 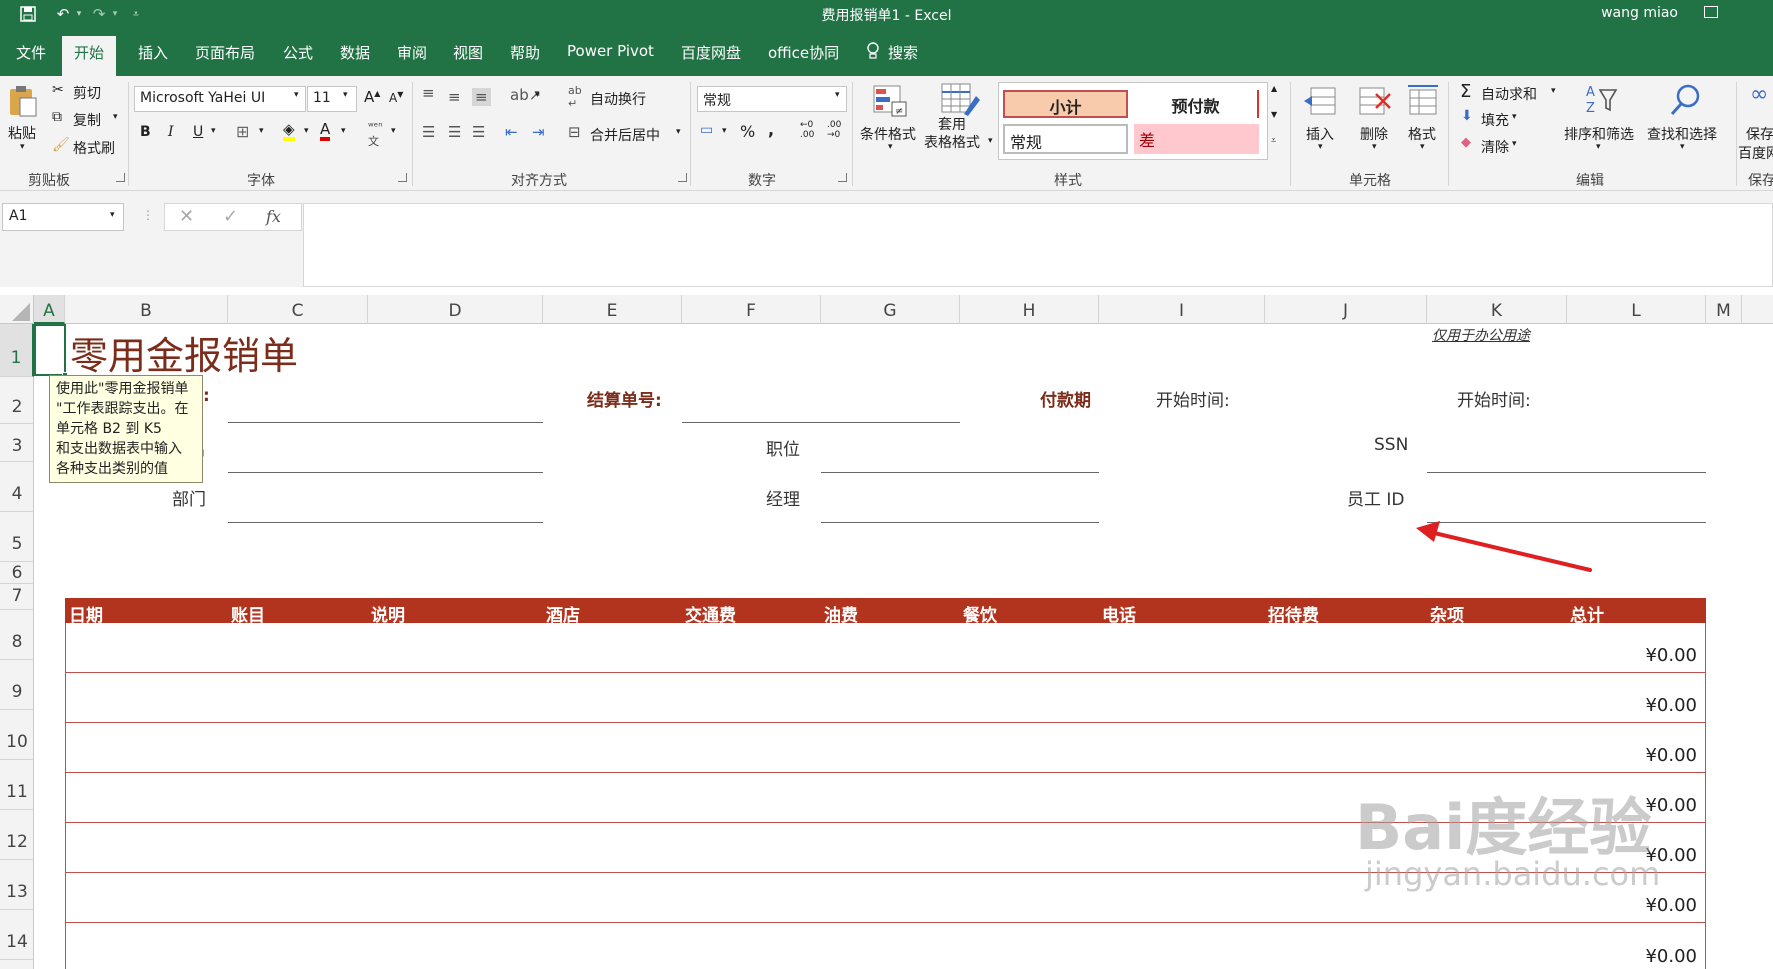 I want to click on align-right-icon: ☰, so click(x=478, y=132).